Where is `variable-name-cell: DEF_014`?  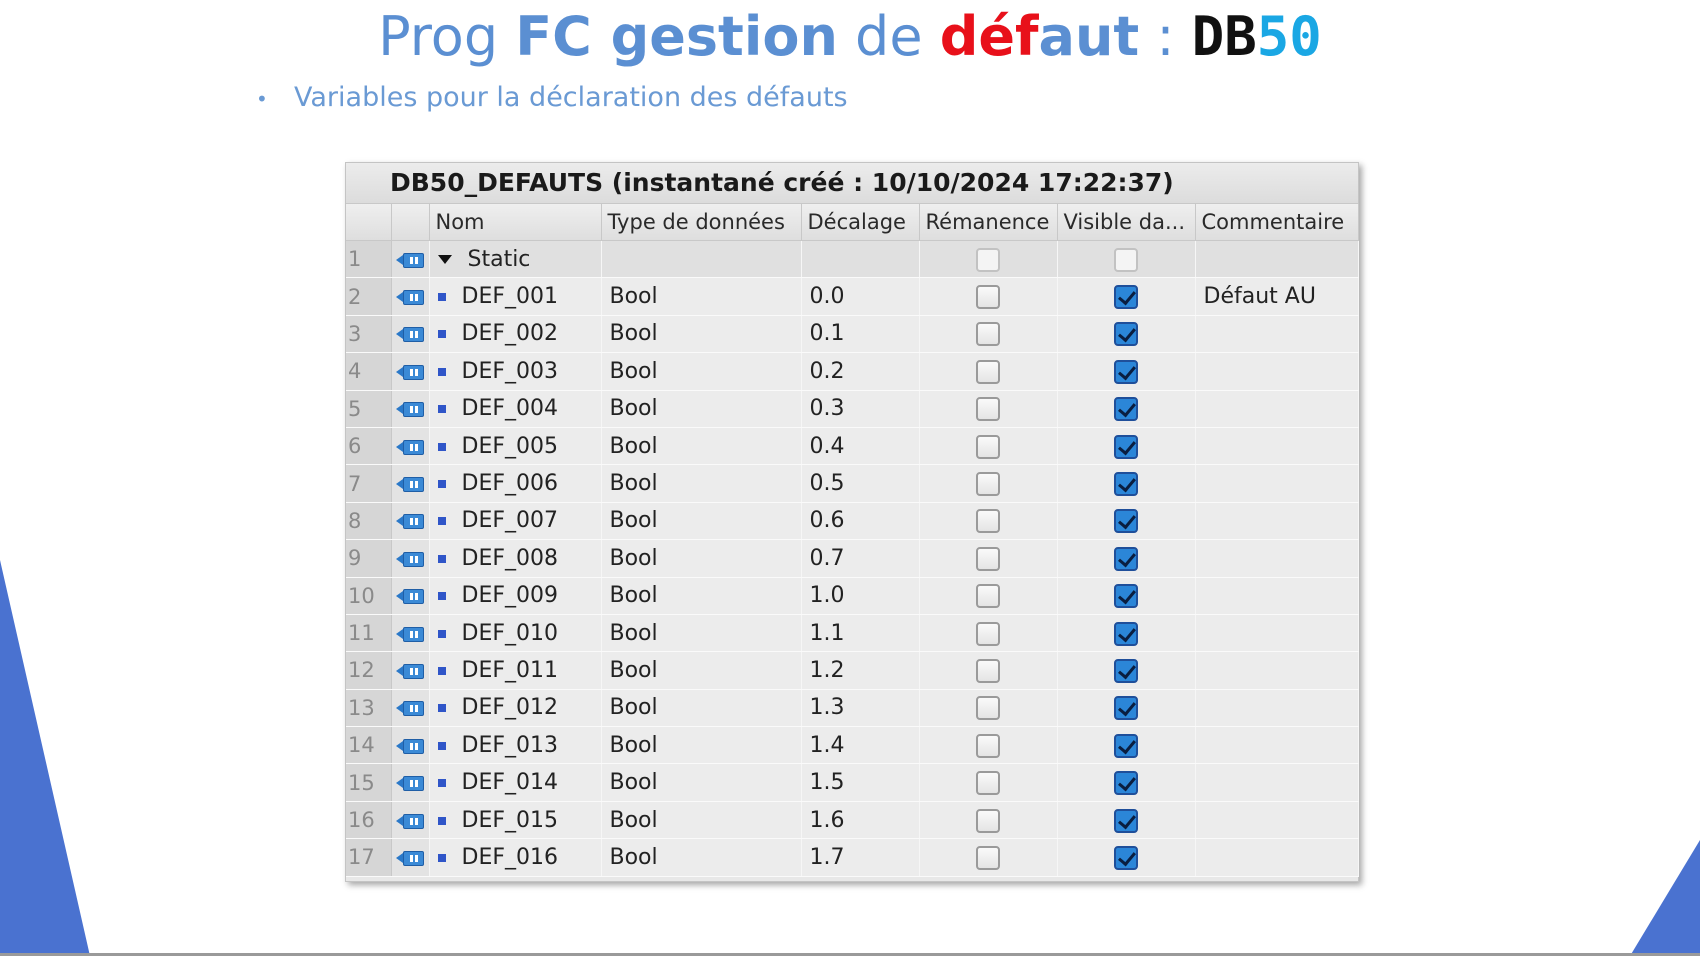
variable-name-cell: DEF_014 is located at coordinates (515, 782).